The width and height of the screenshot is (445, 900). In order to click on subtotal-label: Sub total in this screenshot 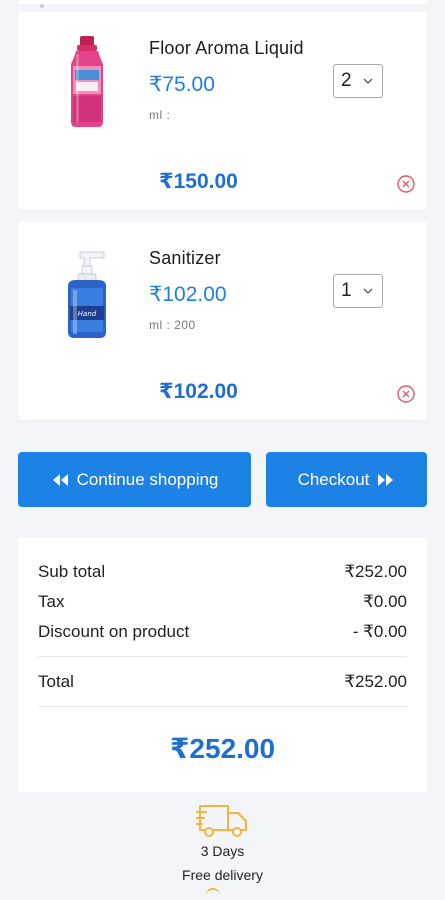, I will do `click(72, 571)`.